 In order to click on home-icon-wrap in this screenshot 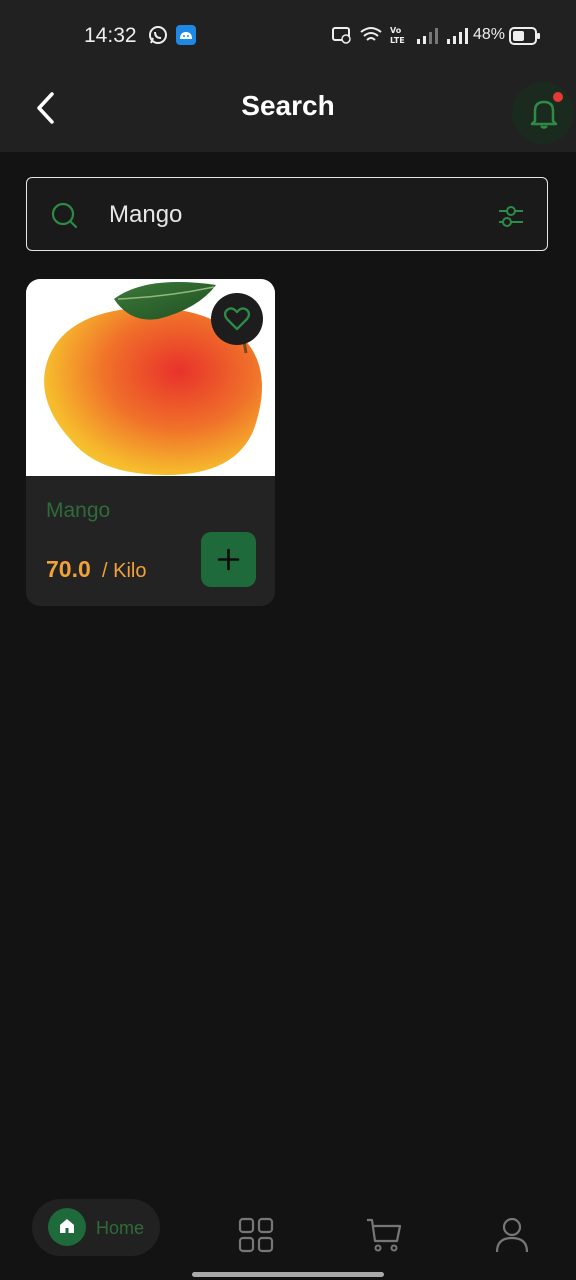, I will do `click(67, 1227)`.